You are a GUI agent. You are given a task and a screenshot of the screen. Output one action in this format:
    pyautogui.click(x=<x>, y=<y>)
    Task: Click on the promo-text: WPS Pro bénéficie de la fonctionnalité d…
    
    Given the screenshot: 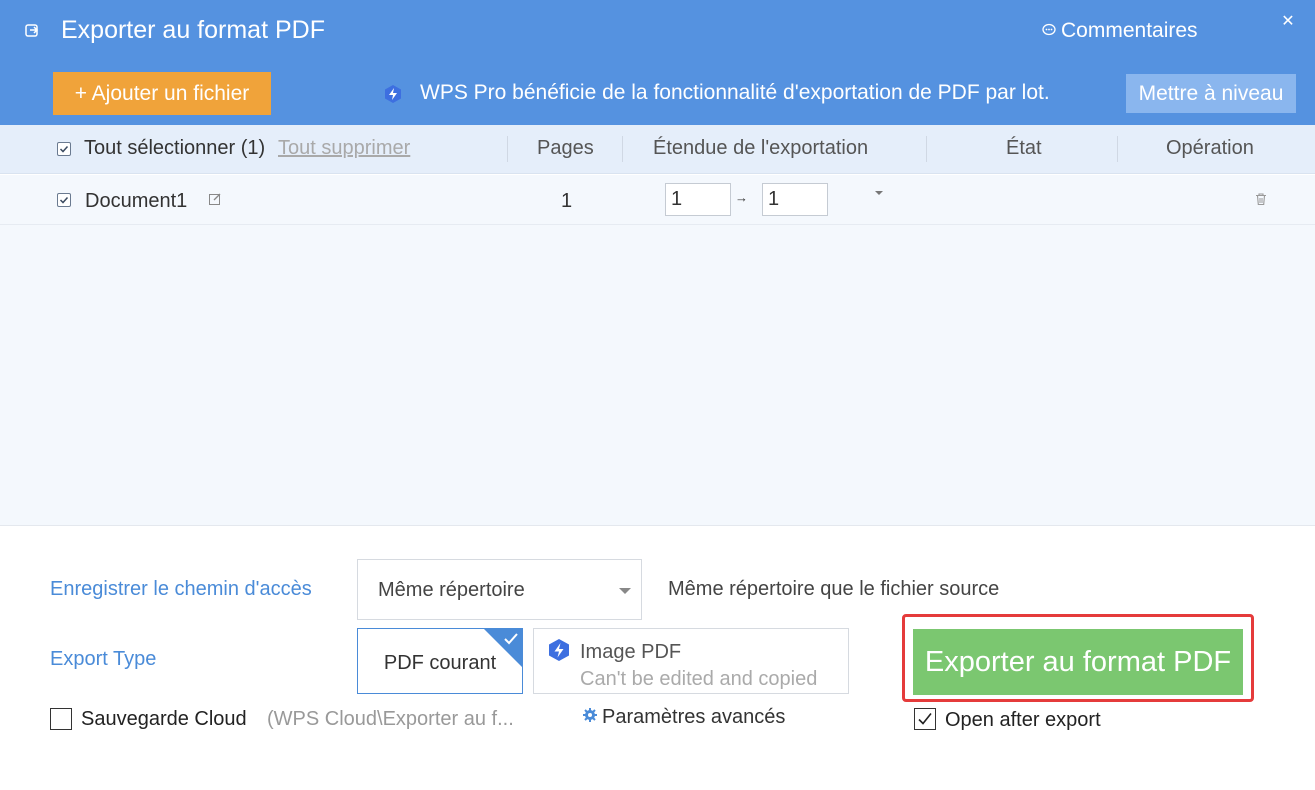 What is the action you would take?
    pyautogui.click(x=735, y=92)
    